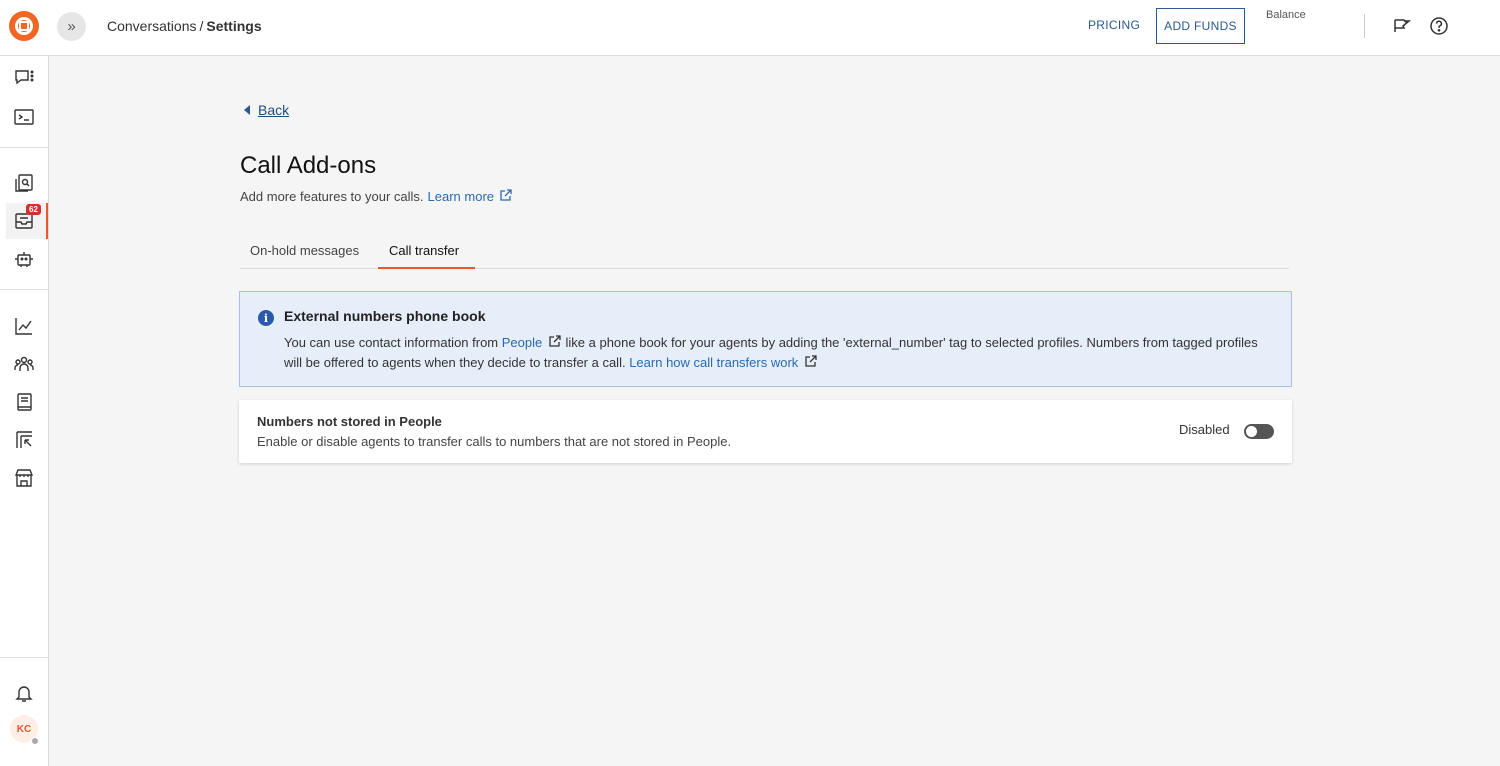  What do you see at coordinates (308, 165) in the screenshot?
I see `page-title: Call Add-ons` at bounding box center [308, 165].